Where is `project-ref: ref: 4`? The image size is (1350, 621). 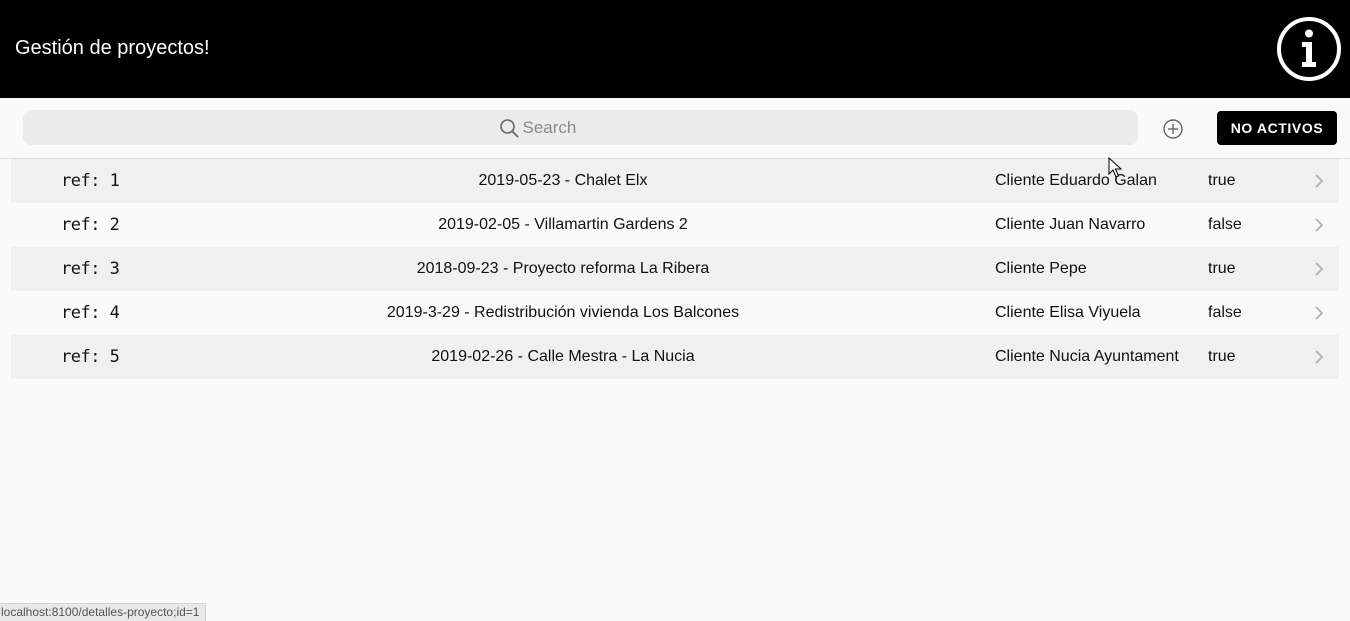 project-ref: ref: 4 is located at coordinates (90, 313).